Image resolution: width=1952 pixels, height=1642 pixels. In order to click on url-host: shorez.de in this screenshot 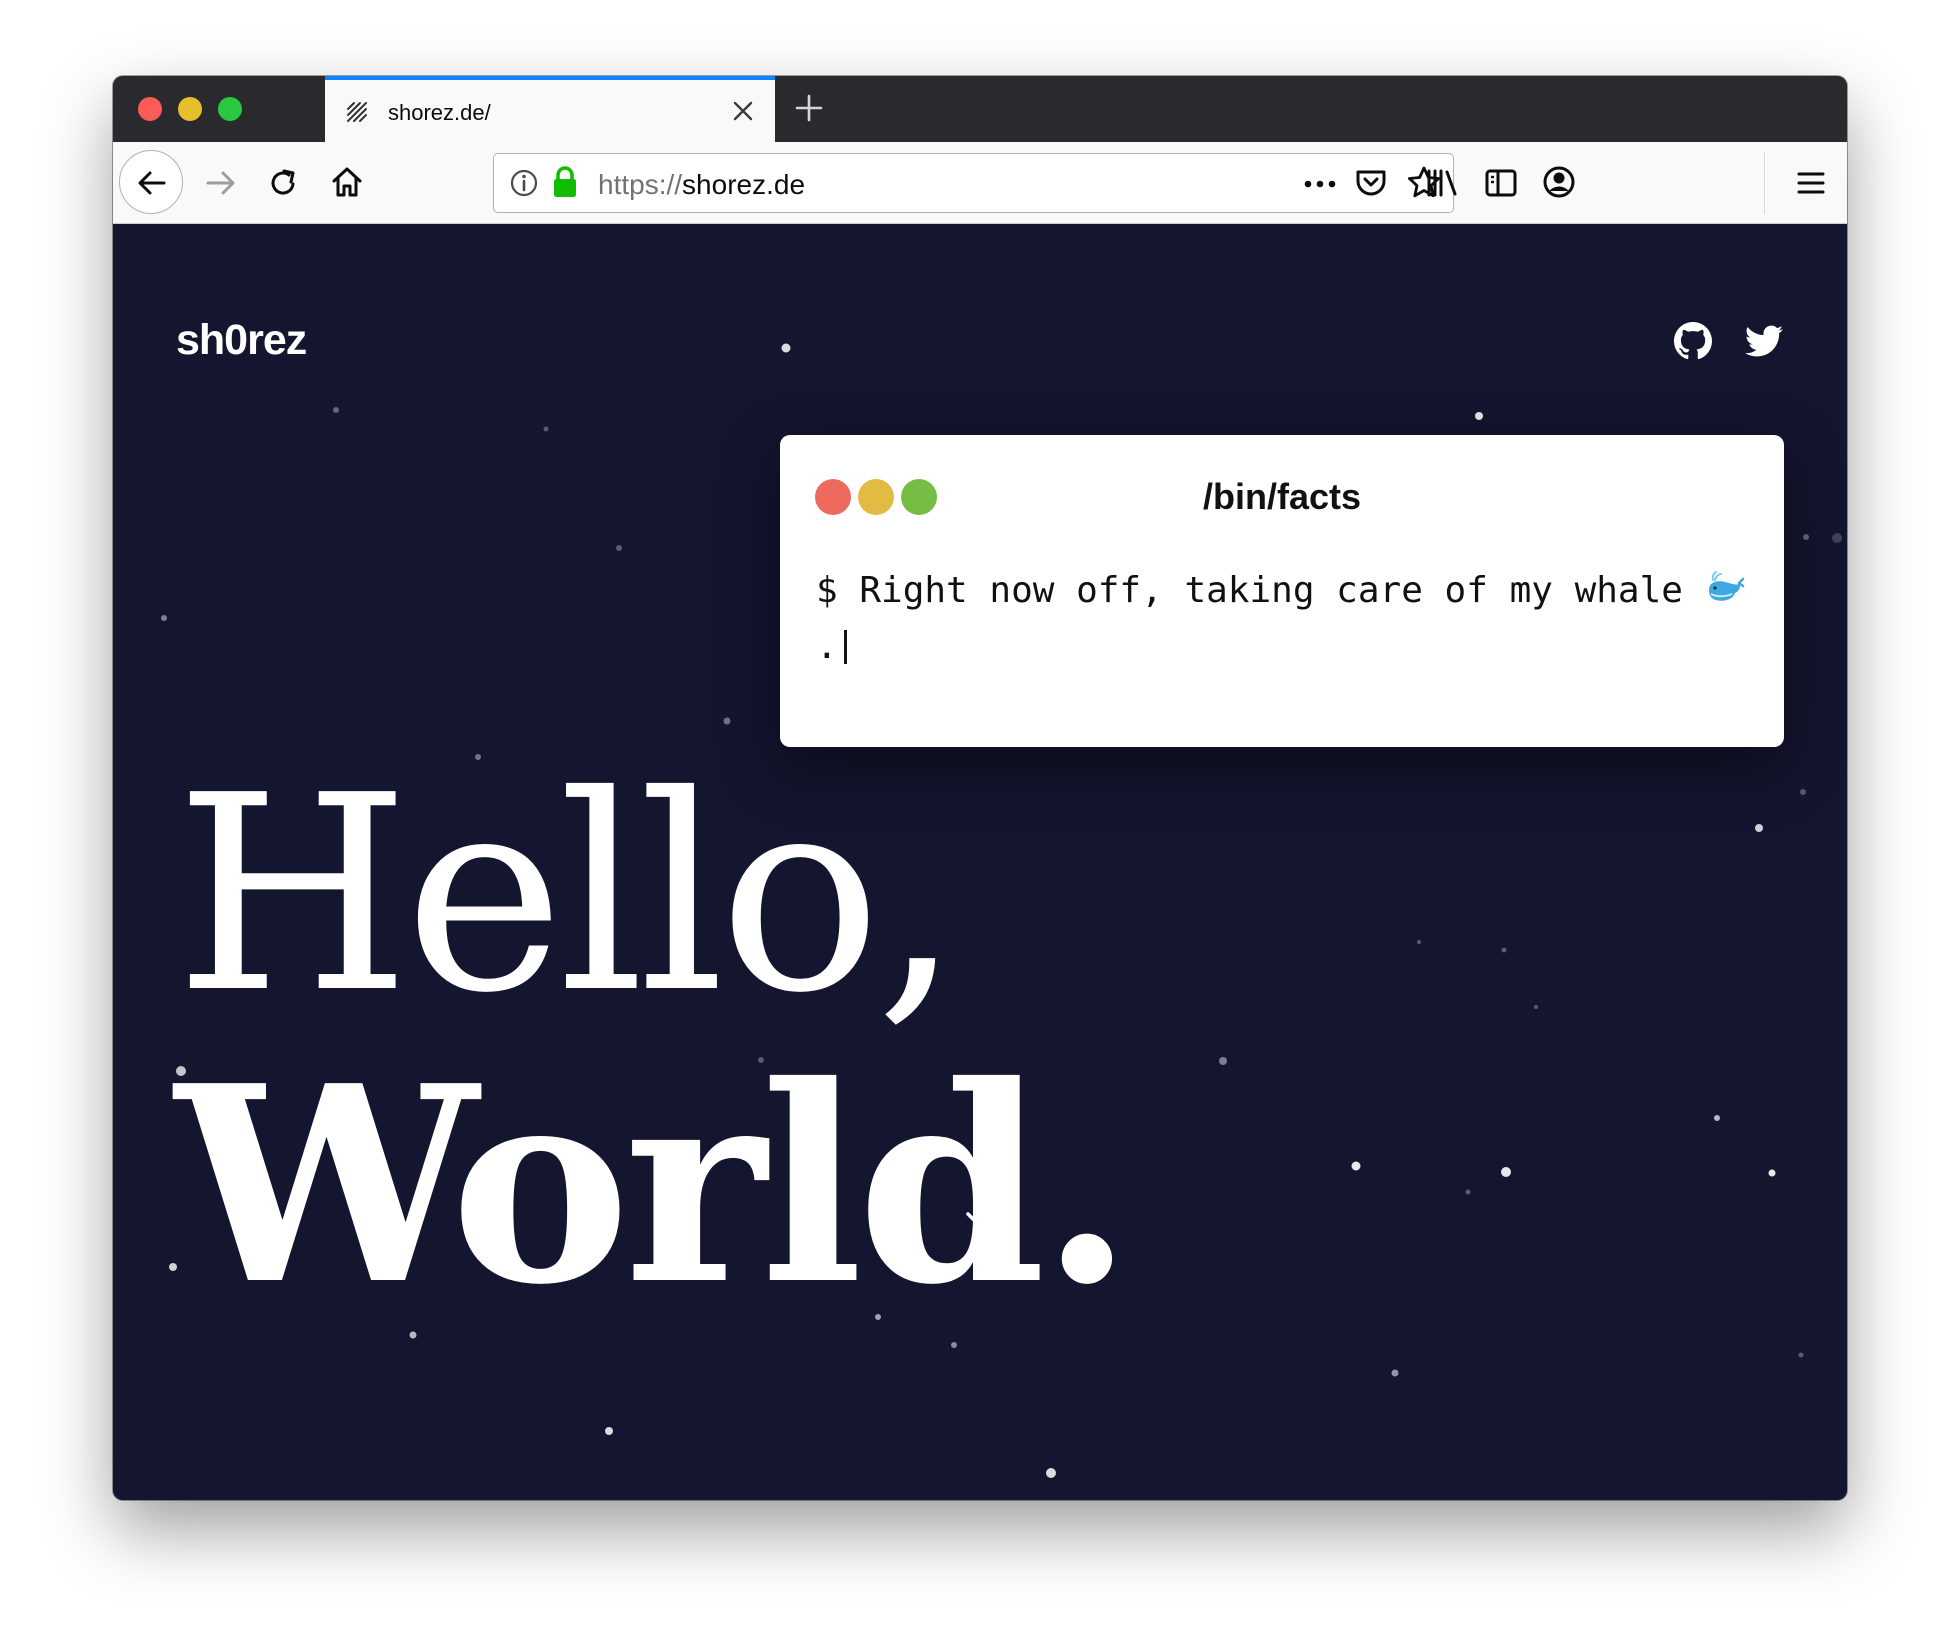, I will do `click(744, 184)`.